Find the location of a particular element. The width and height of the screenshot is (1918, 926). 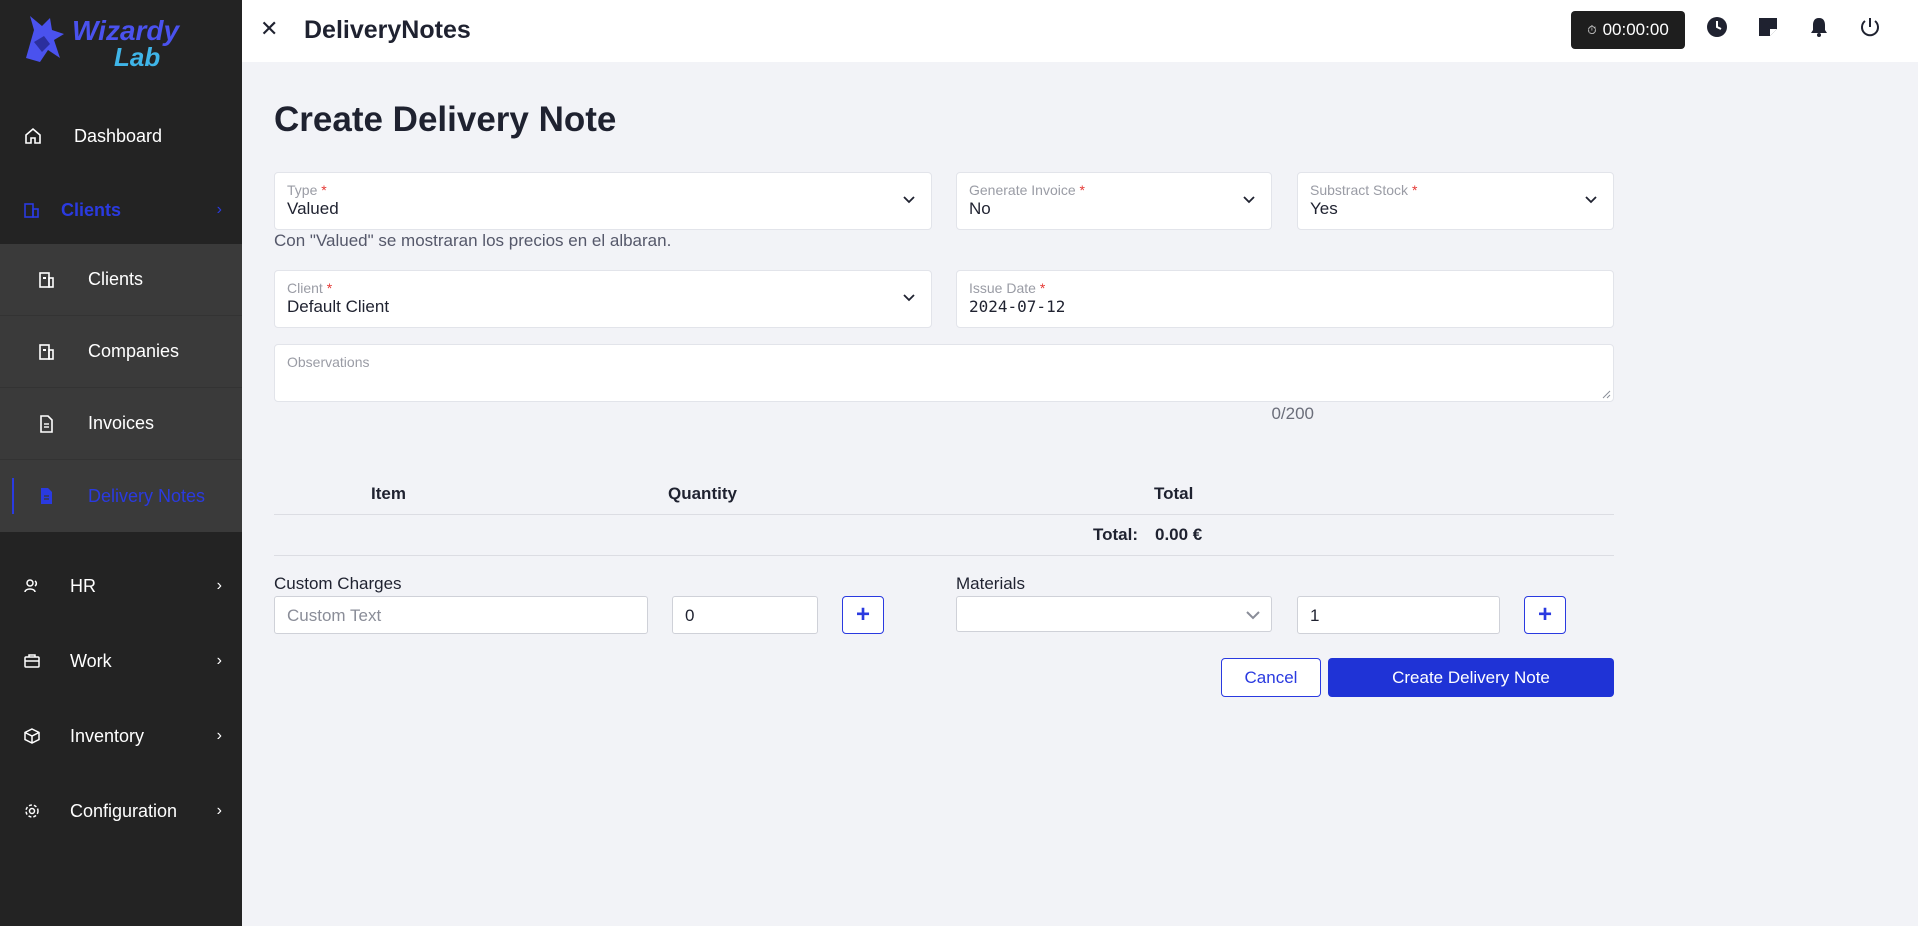

logo-sub: Lab is located at coordinates (137, 57).